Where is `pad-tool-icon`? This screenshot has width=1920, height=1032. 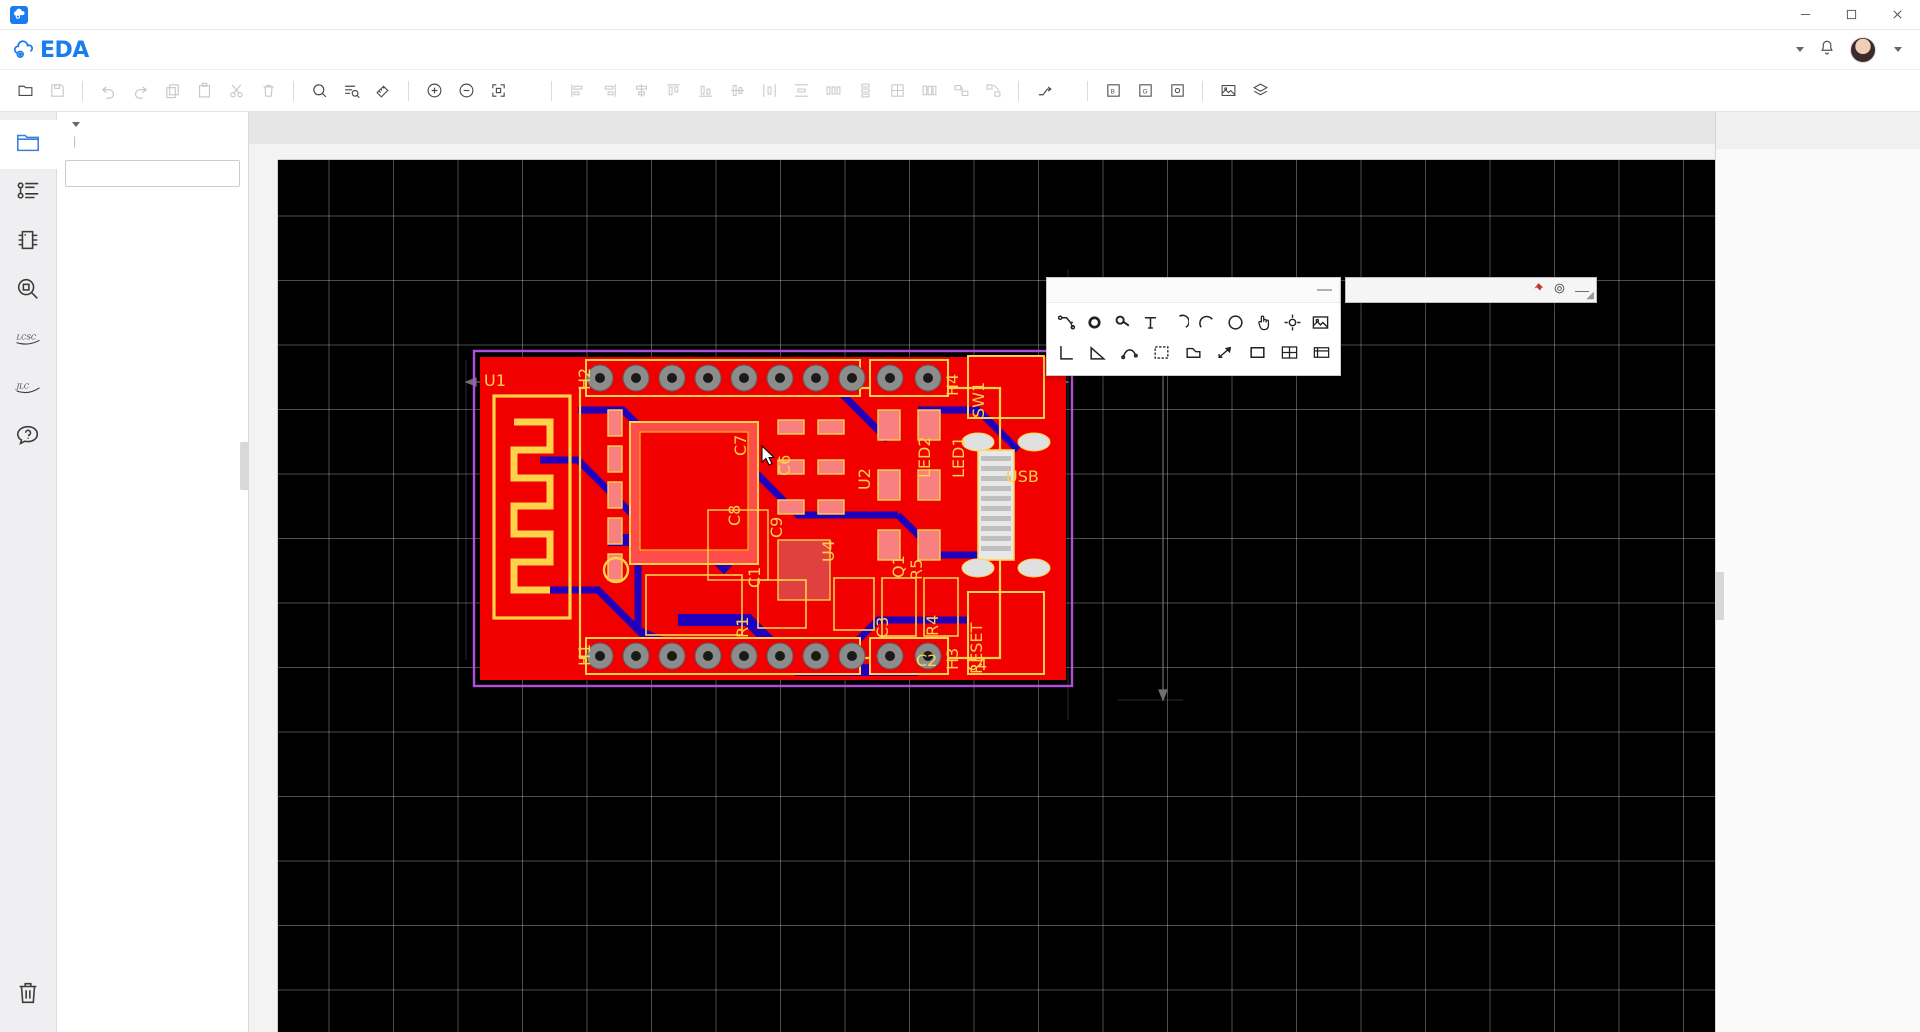
pad-tool-icon is located at coordinates (1123, 322).